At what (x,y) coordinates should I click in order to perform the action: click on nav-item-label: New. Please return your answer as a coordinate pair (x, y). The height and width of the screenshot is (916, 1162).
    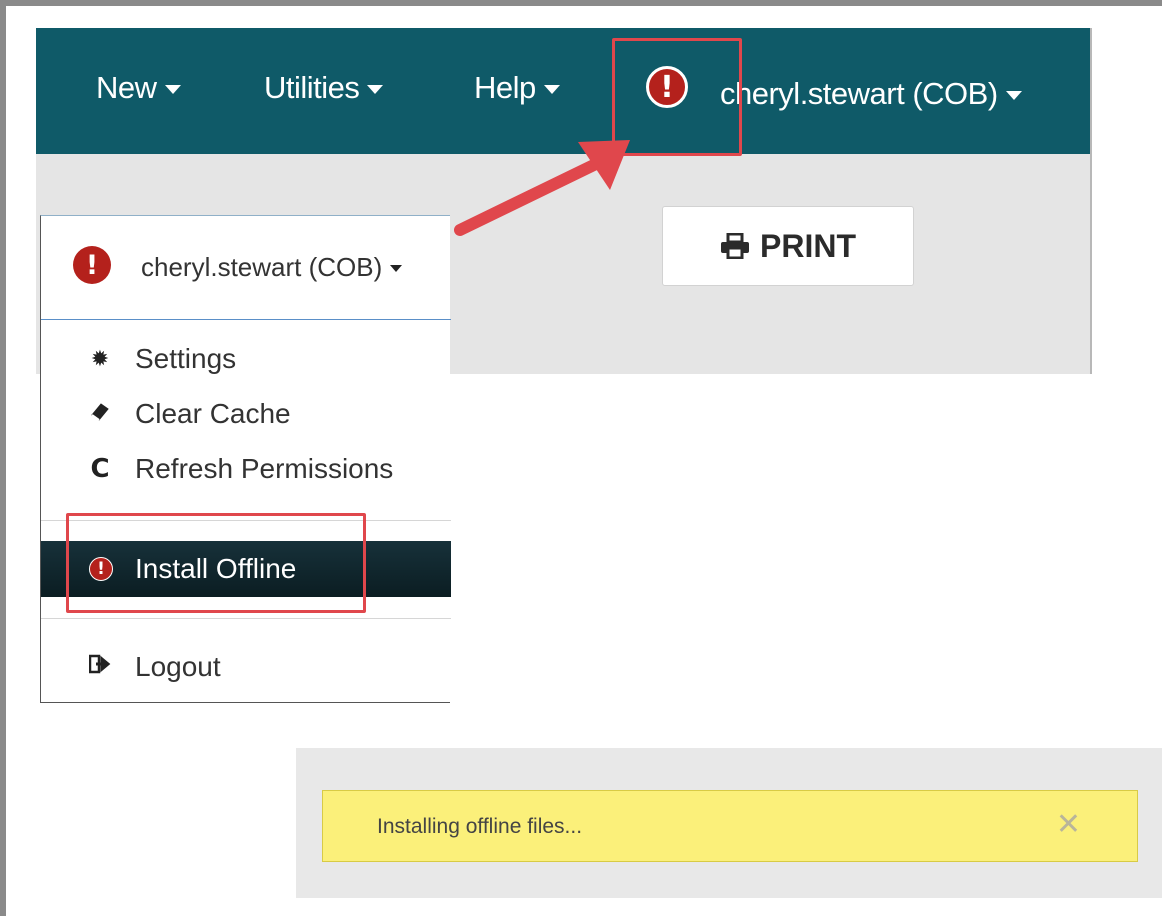
    Looking at the image, I should click on (126, 87).